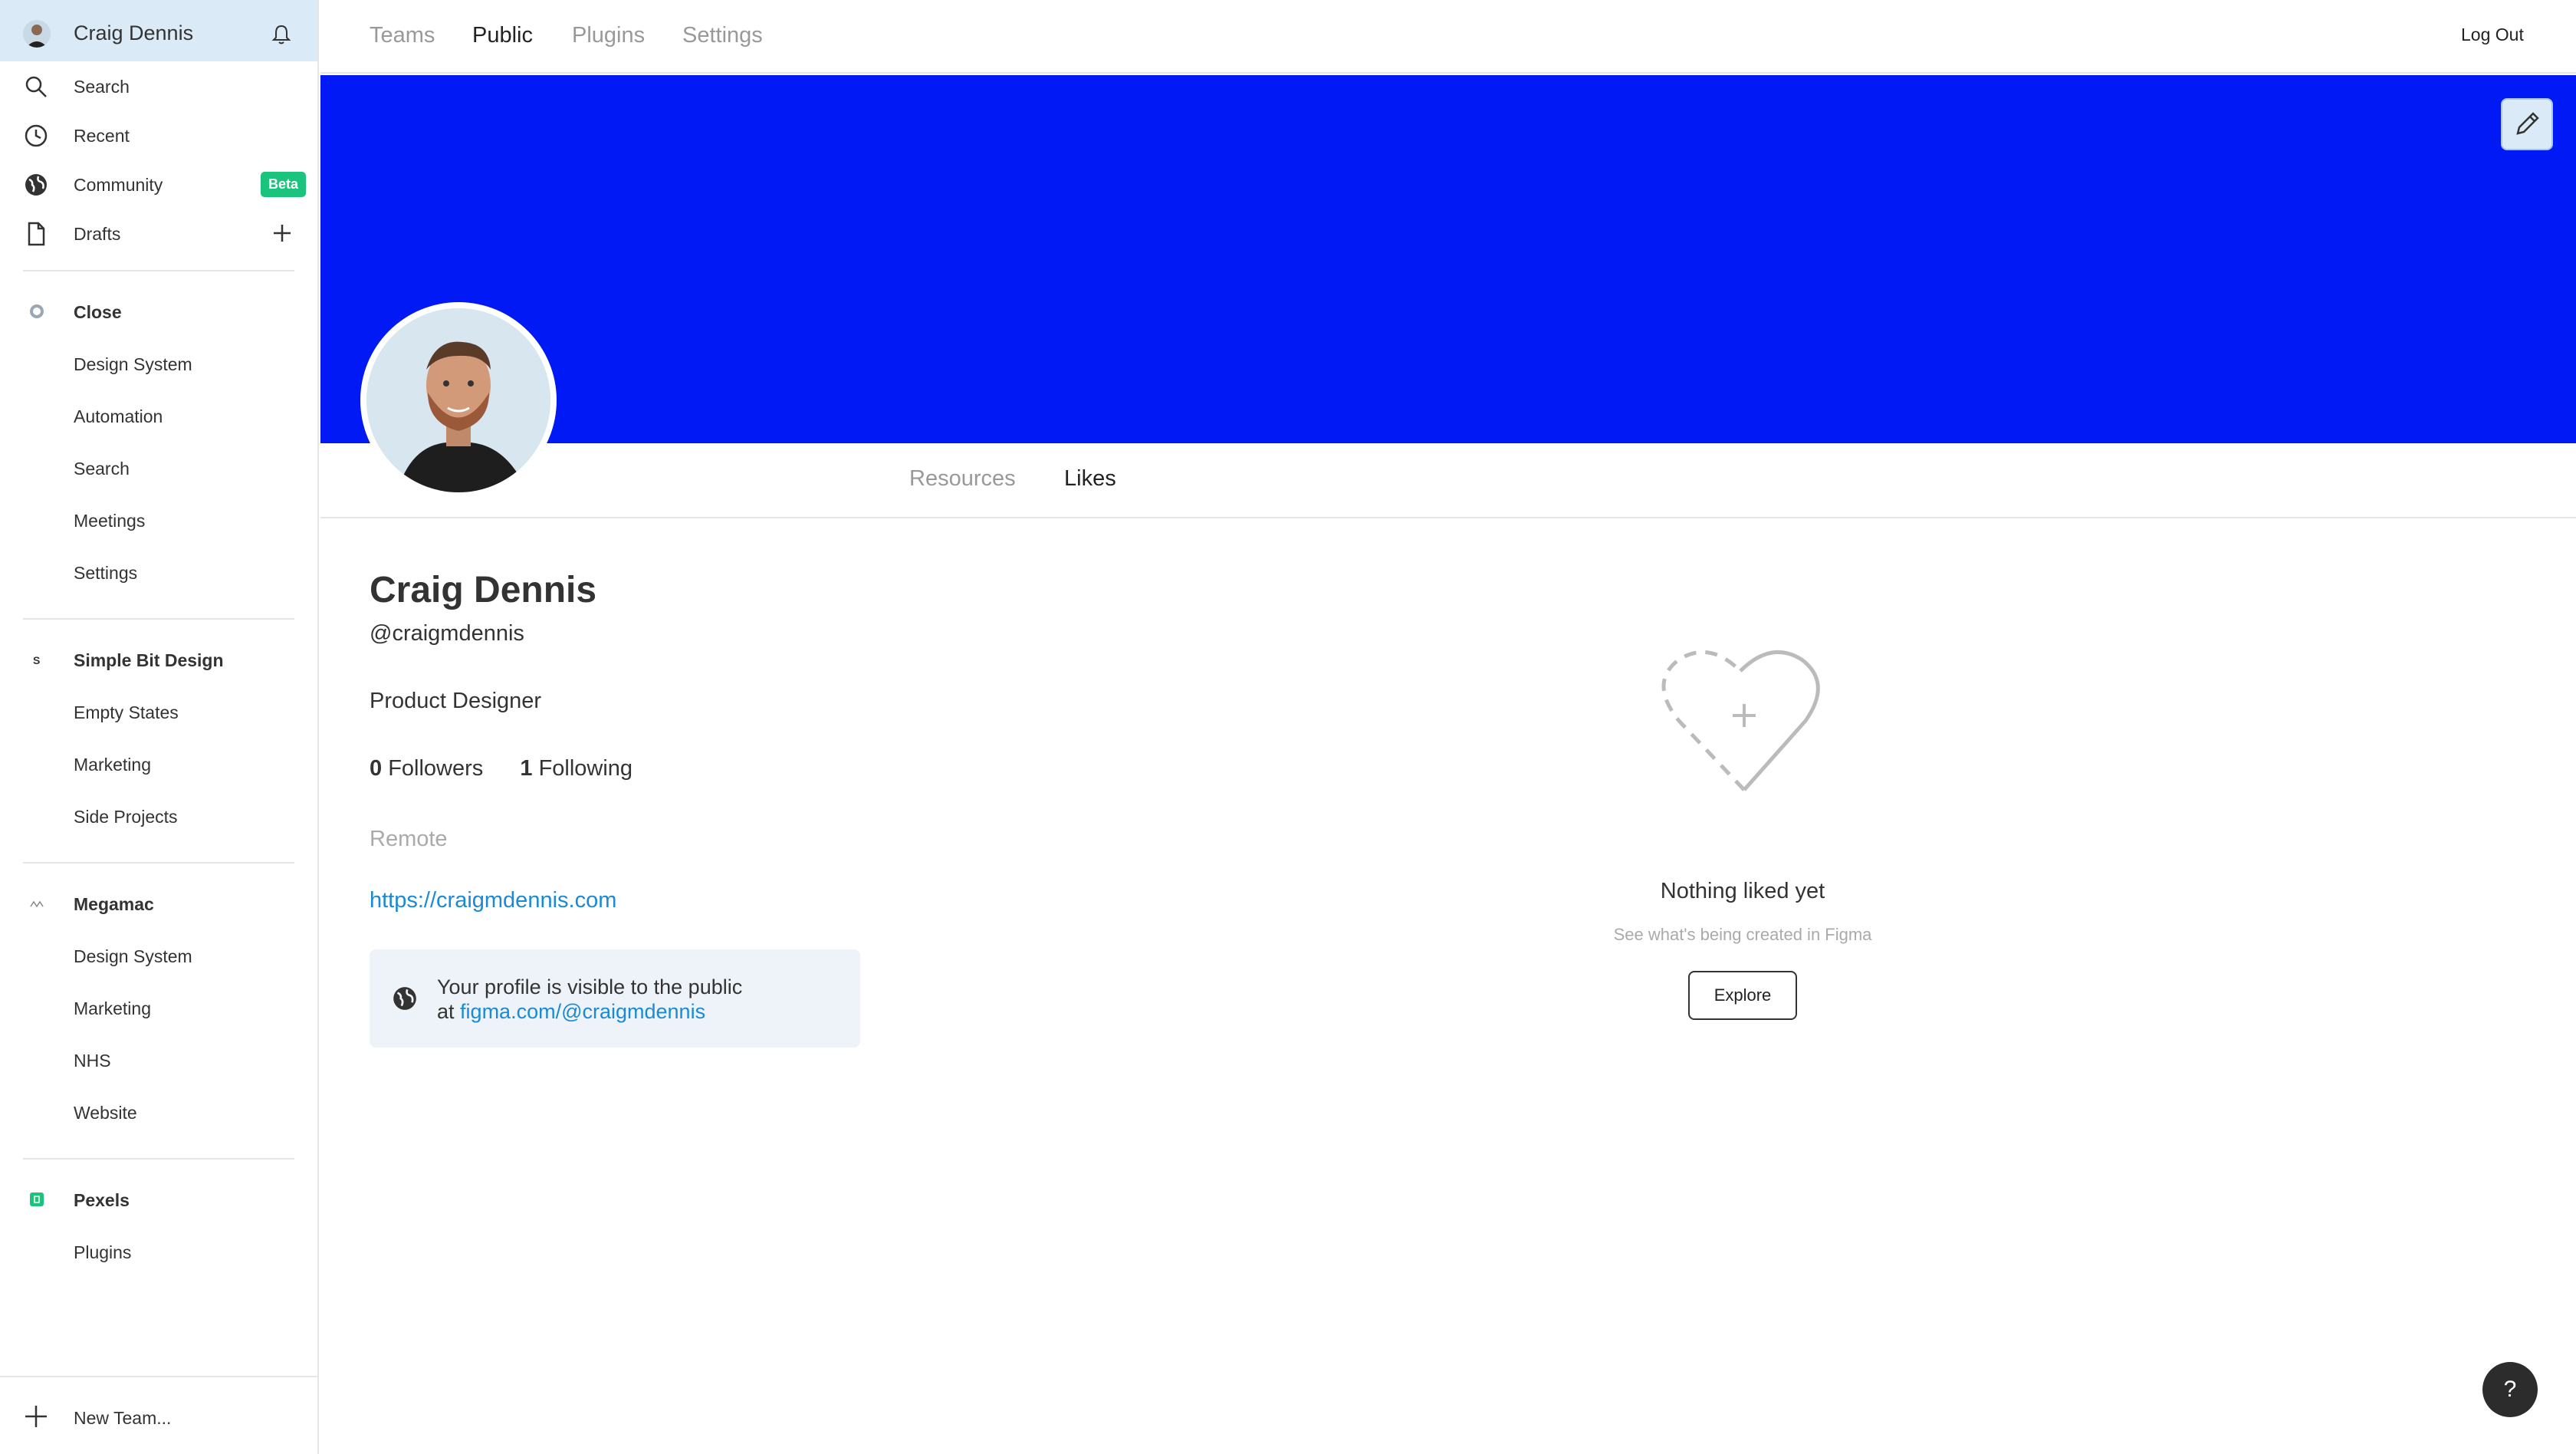 Image resolution: width=2576 pixels, height=1454 pixels. Describe the element at coordinates (159, 815) in the screenshot. I see `project-item: Side Projects` at that location.